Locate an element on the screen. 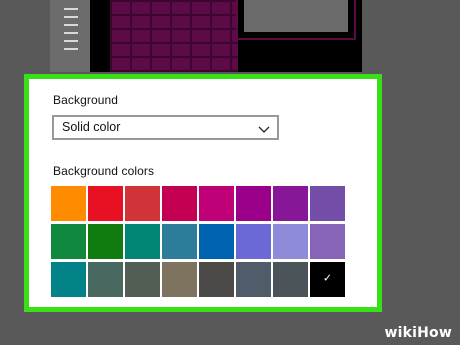  background-type-dropdown: Solid color is located at coordinates (165, 127).